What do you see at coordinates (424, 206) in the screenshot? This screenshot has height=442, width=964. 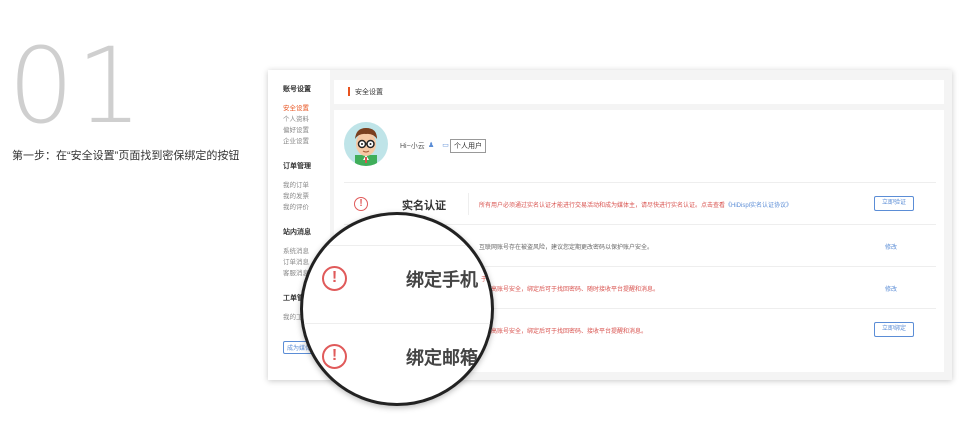 I see `security-row-title: 实名认证` at bounding box center [424, 206].